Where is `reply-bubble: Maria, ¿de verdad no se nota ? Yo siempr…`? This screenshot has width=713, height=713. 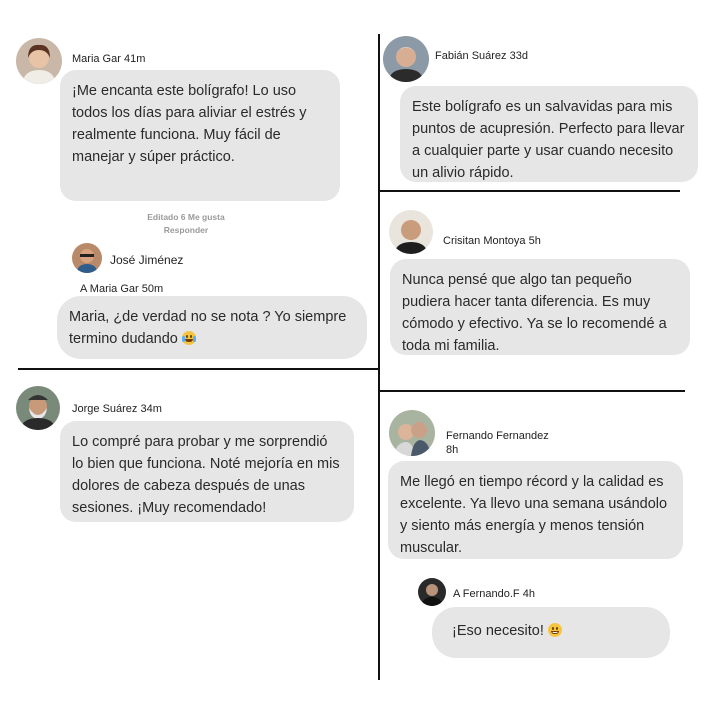
reply-bubble: Maria, ¿de verdad no se nota ? Yo siempr… is located at coordinates (212, 327).